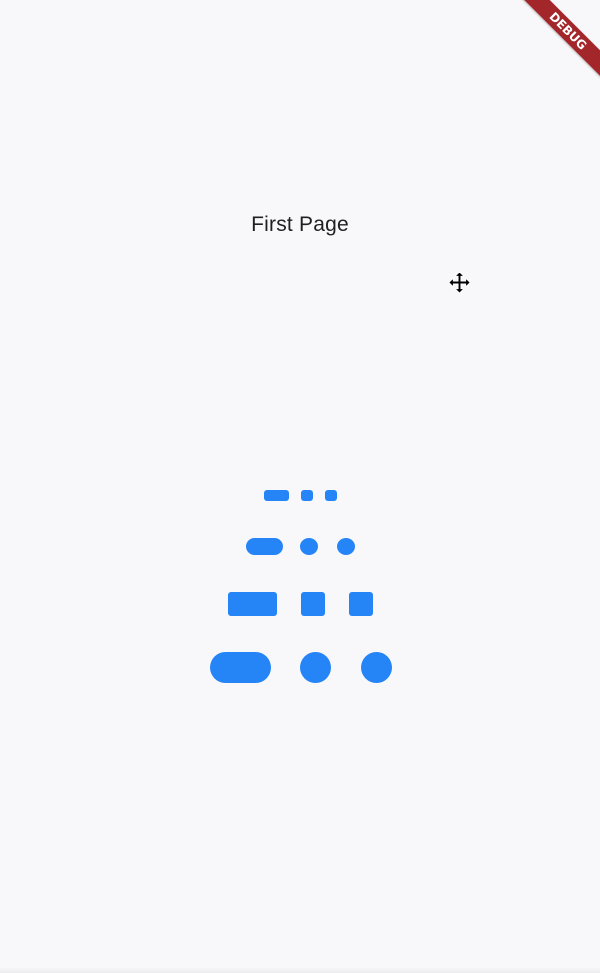  I want to click on indicator-row-3-active-dot, so click(252, 604).